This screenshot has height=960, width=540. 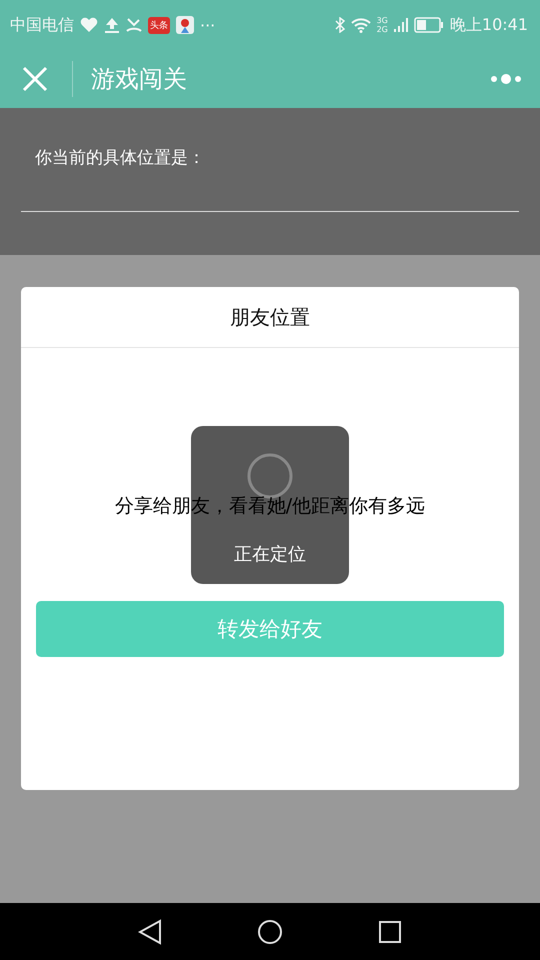 I want to click on location-label: 你当前的具体位置是：, so click(x=120, y=158).